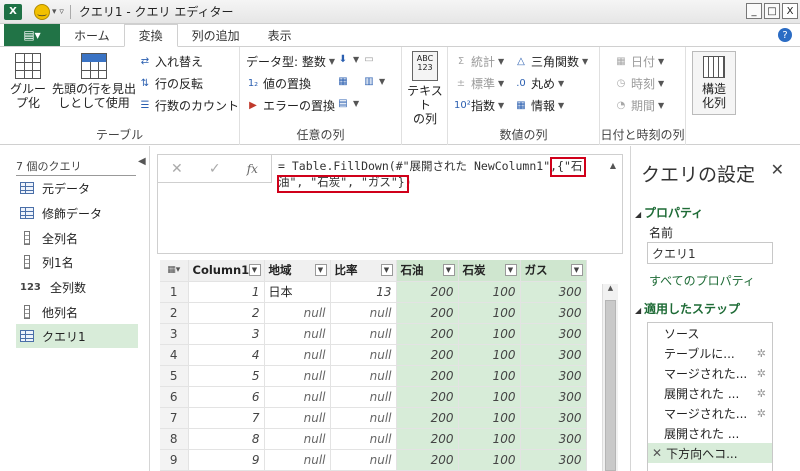 This screenshot has height=471, width=800. Describe the element at coordinates (479, 105) in the screenshot. I see `scientific-button: 10² 指数 ▼` at that location.